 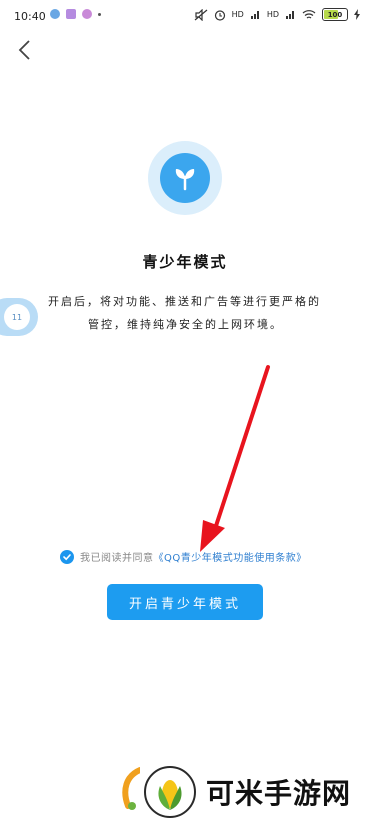 I want to click on chevron-left-icon, so click(x=24, y=50).